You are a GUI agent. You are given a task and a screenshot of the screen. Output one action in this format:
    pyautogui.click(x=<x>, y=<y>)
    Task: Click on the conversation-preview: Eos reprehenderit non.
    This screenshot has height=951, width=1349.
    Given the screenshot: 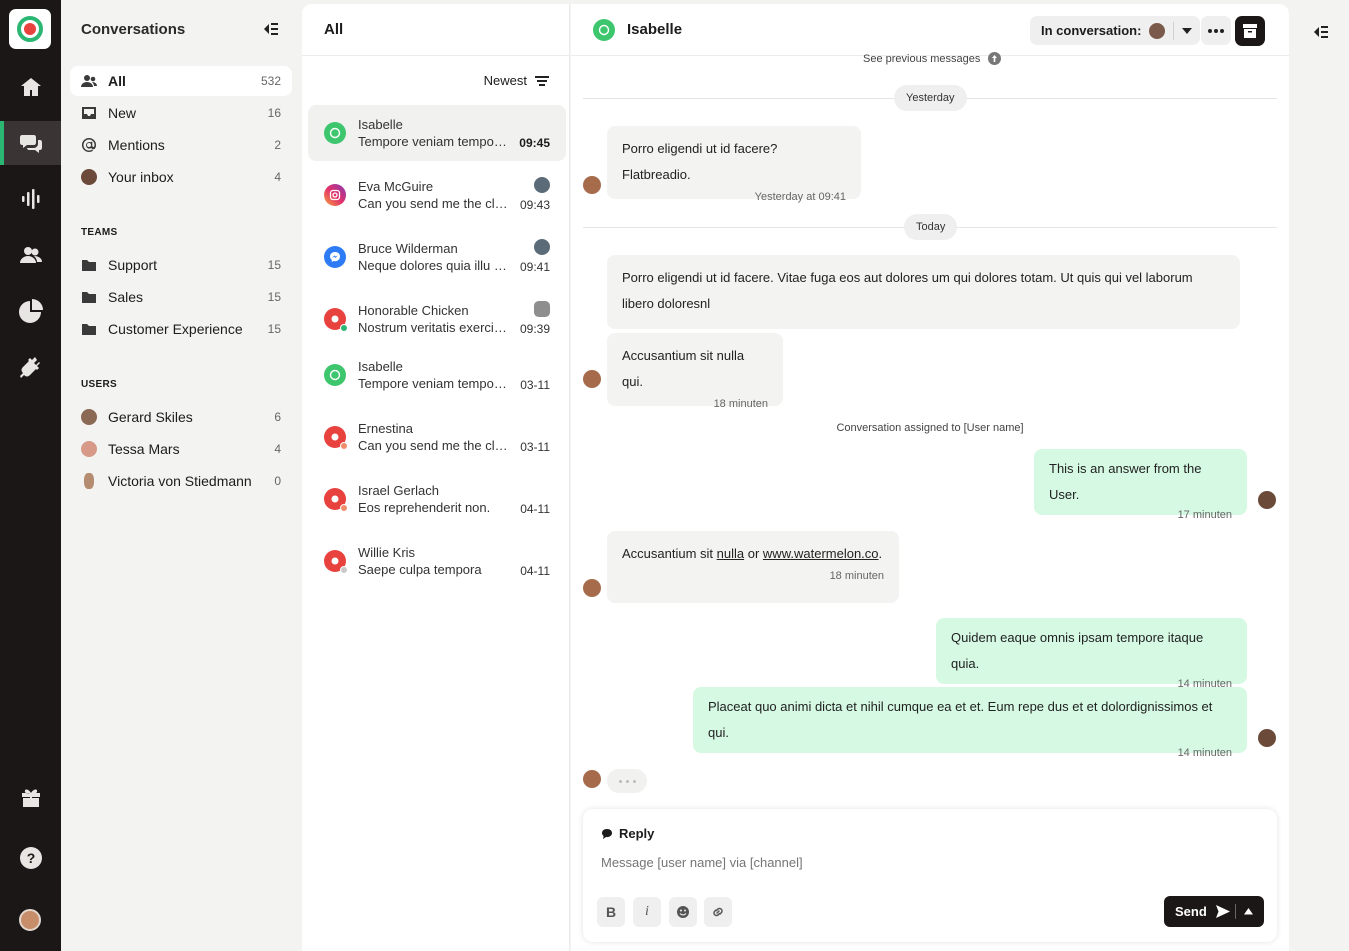 What is the action you would take?
    pyautogui.click(x=424, y=507)
    